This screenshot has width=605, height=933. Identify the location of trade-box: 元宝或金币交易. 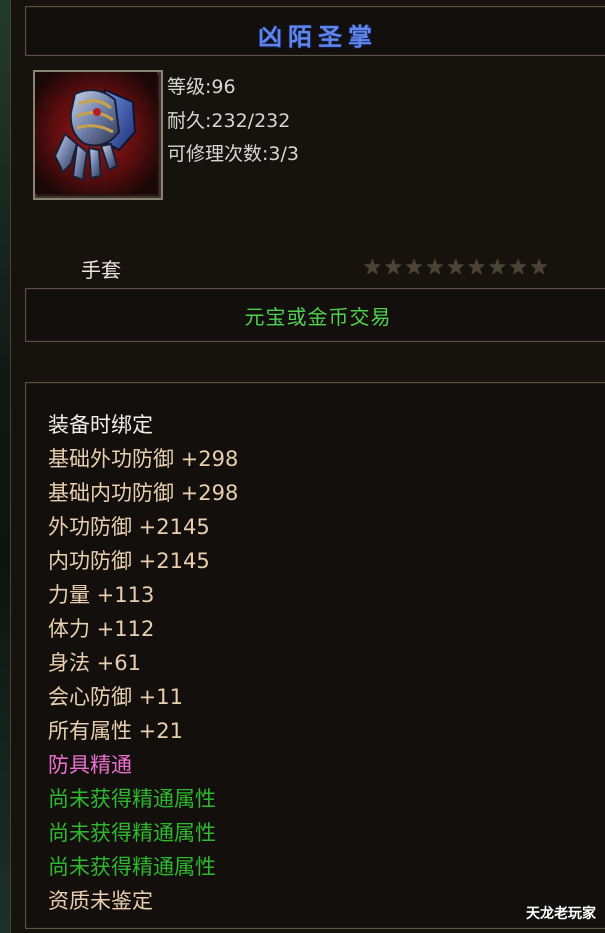
(315, 315).